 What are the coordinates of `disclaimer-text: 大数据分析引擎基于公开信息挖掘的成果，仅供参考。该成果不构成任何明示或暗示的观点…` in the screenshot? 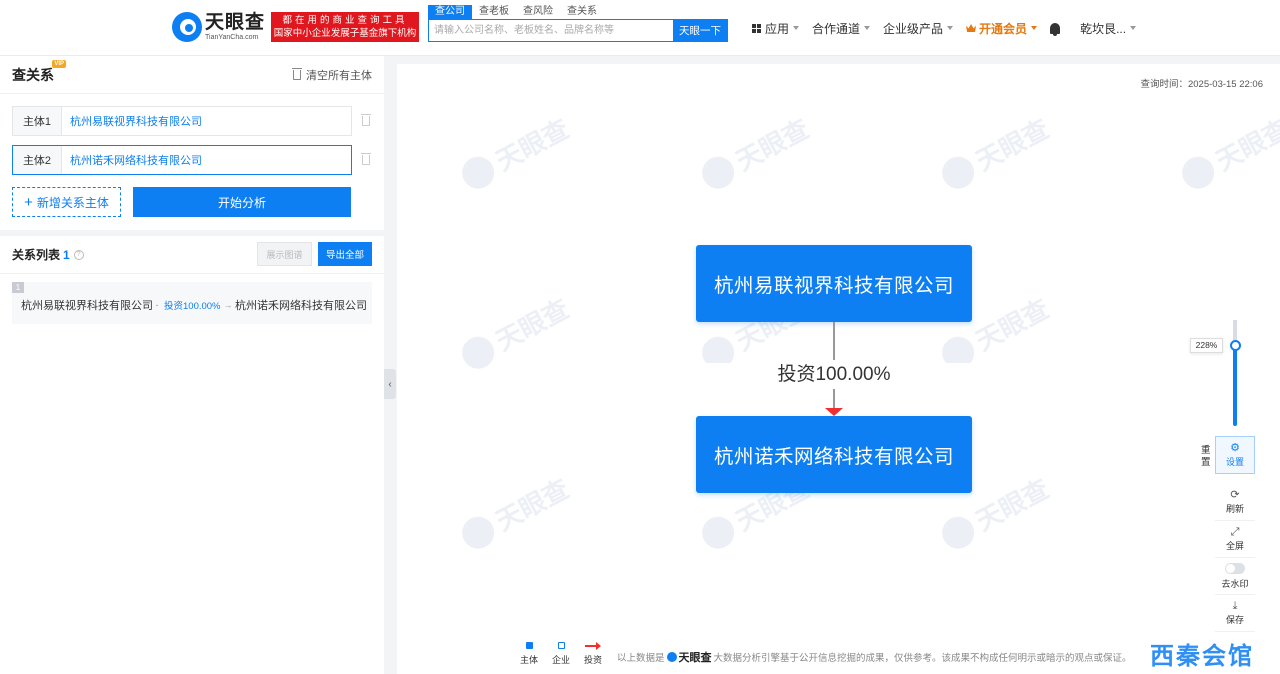 It's located at (922, 658).